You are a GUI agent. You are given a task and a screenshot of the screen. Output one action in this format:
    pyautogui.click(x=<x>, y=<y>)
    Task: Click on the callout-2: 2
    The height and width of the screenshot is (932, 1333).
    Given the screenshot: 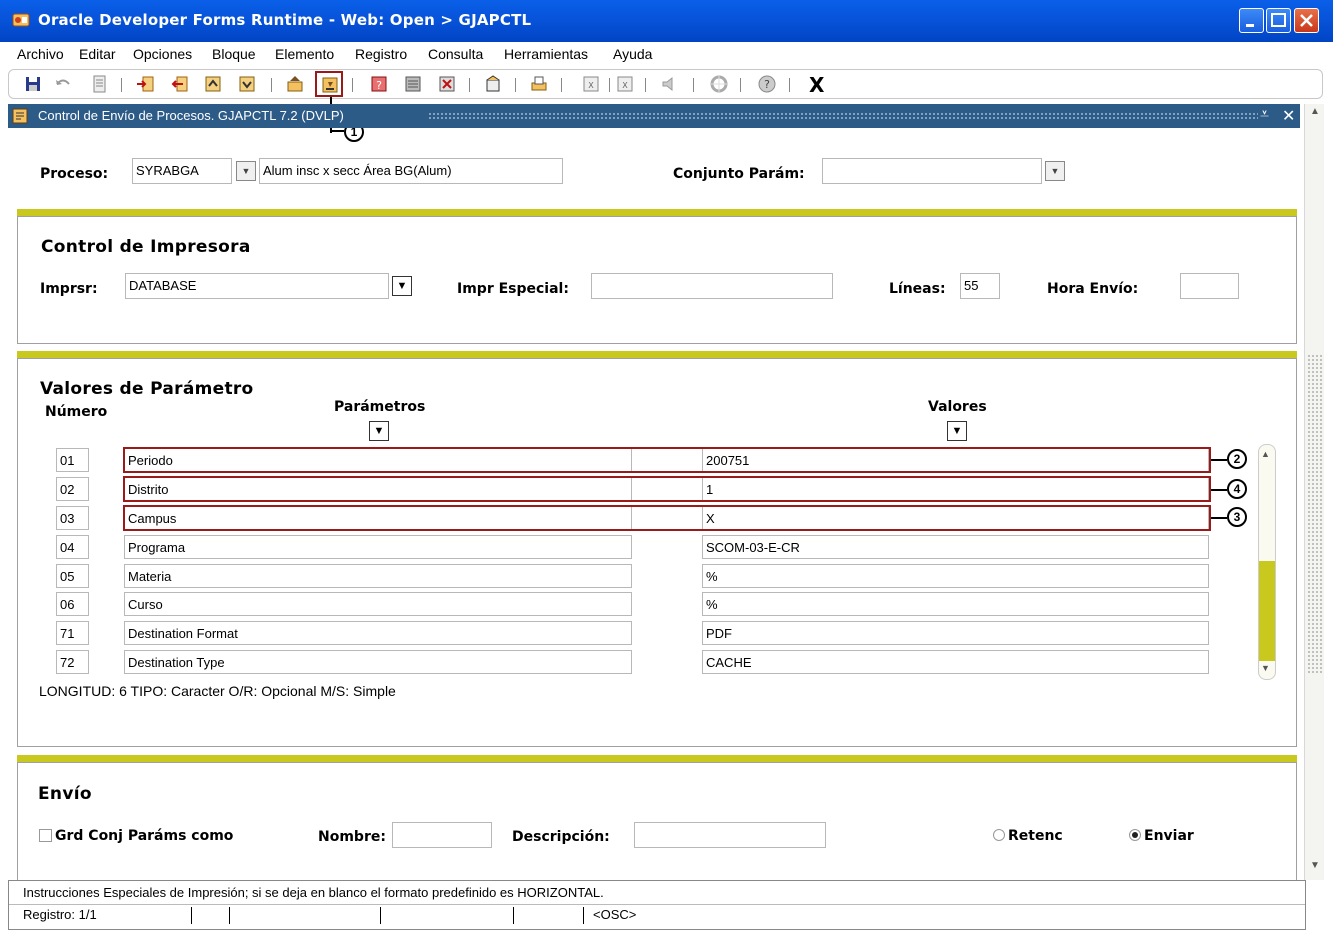 What is the action you would take?
    pyautogui.click(x=1237, y=459)
    